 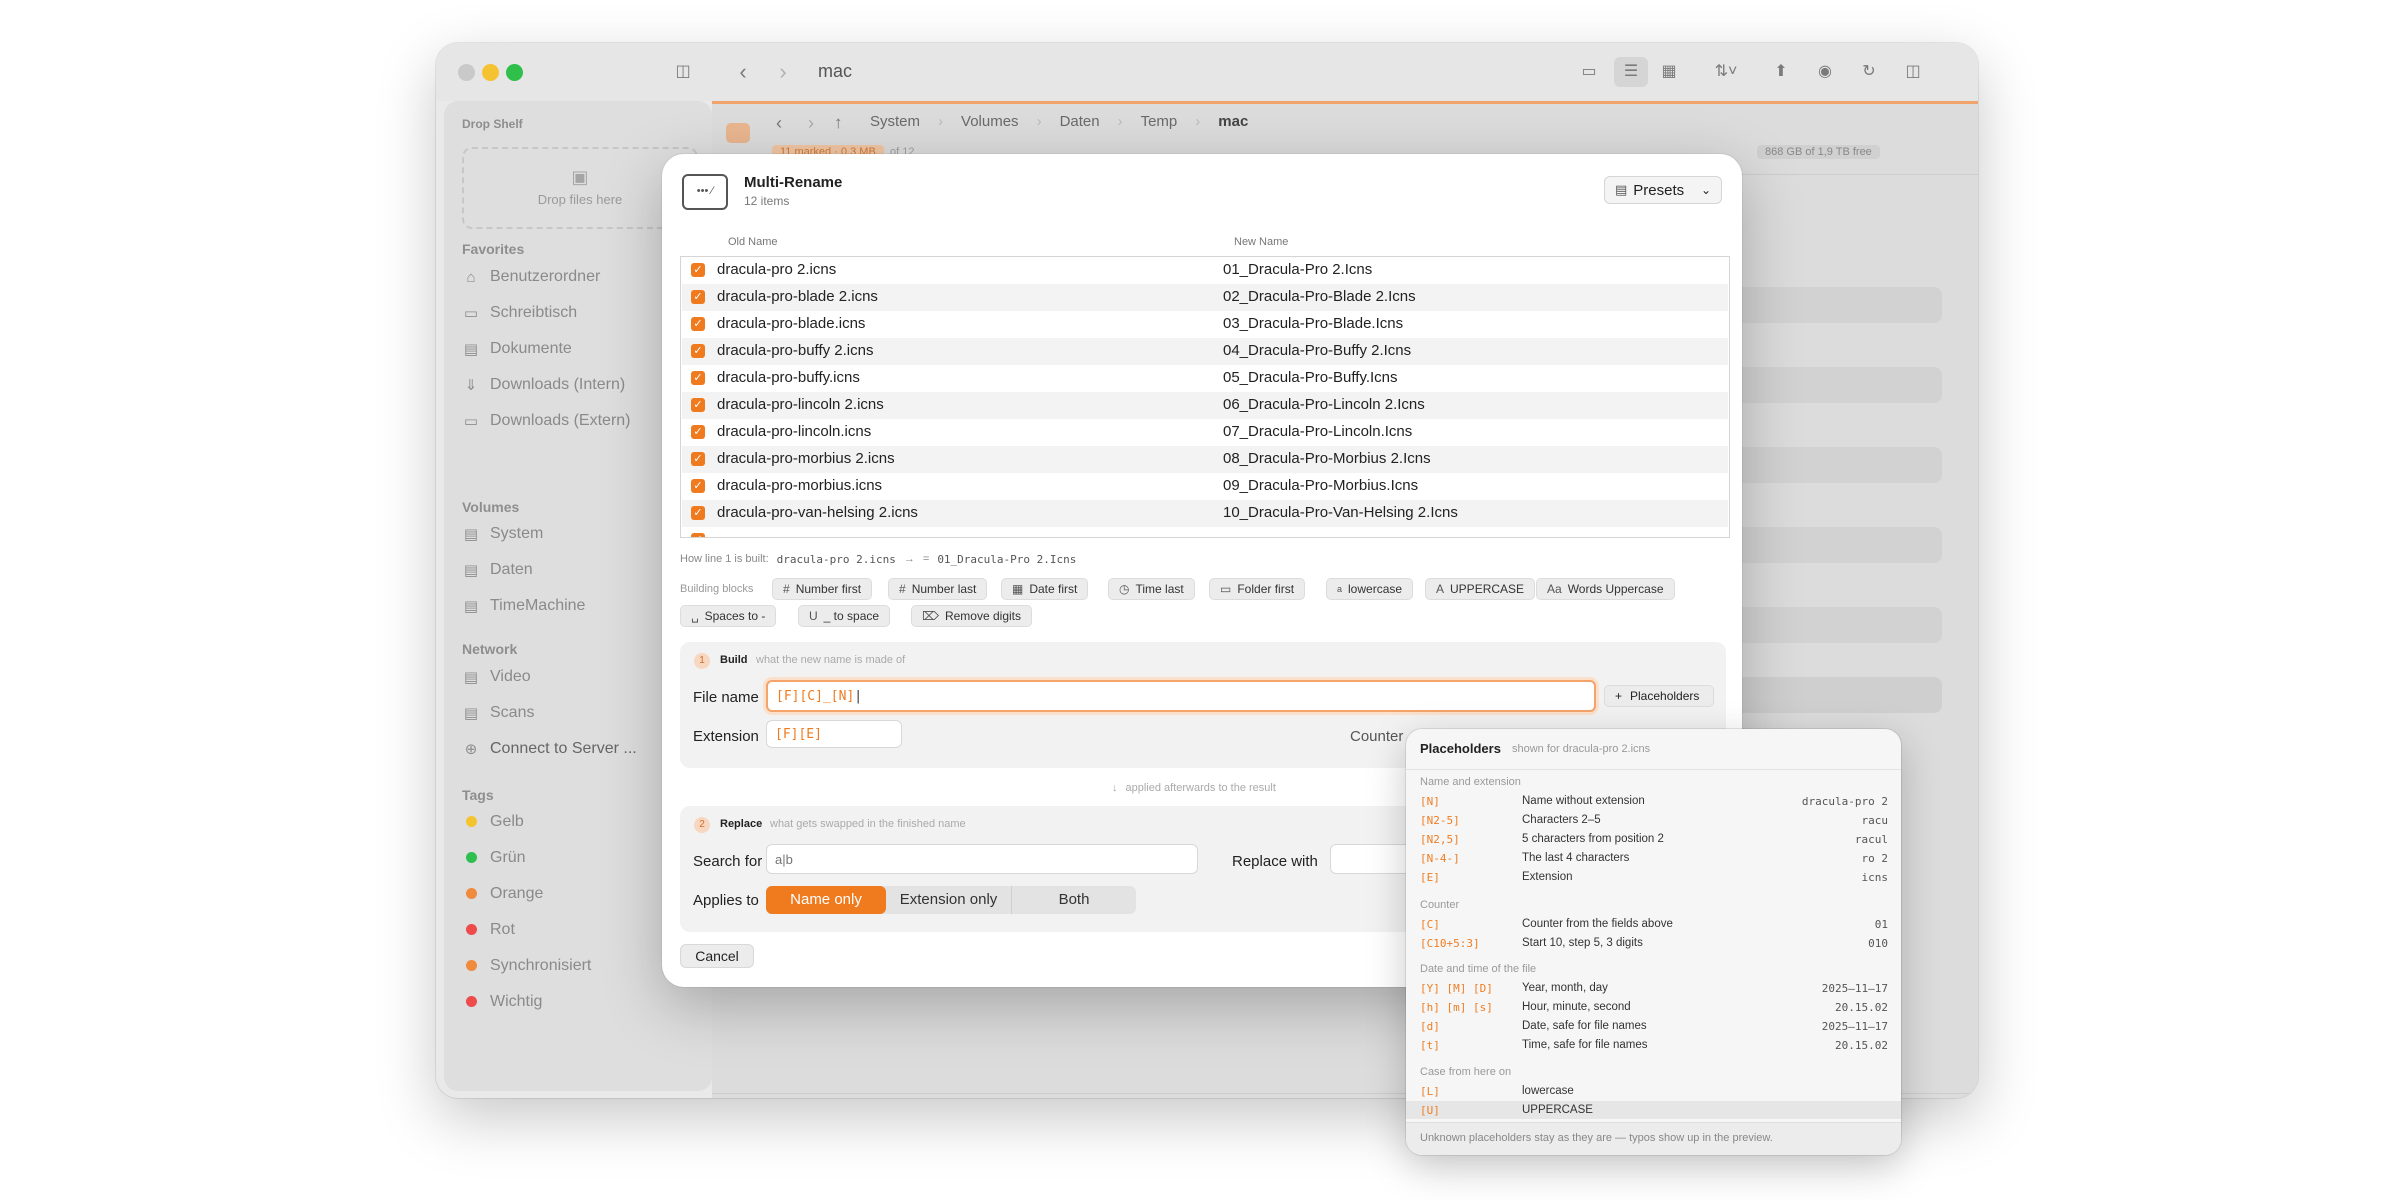 I want to click on placeholder-row: [N2-5] Characters 2–5 racu, so click(x=1654, y=820).